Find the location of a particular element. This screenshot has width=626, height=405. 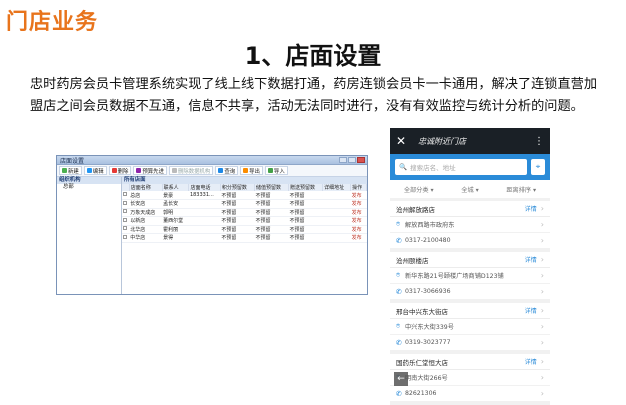

table-row: 总店 景豪 183331... 不预留 不预留 不预留 发布 is located at coordinates (244, 195).